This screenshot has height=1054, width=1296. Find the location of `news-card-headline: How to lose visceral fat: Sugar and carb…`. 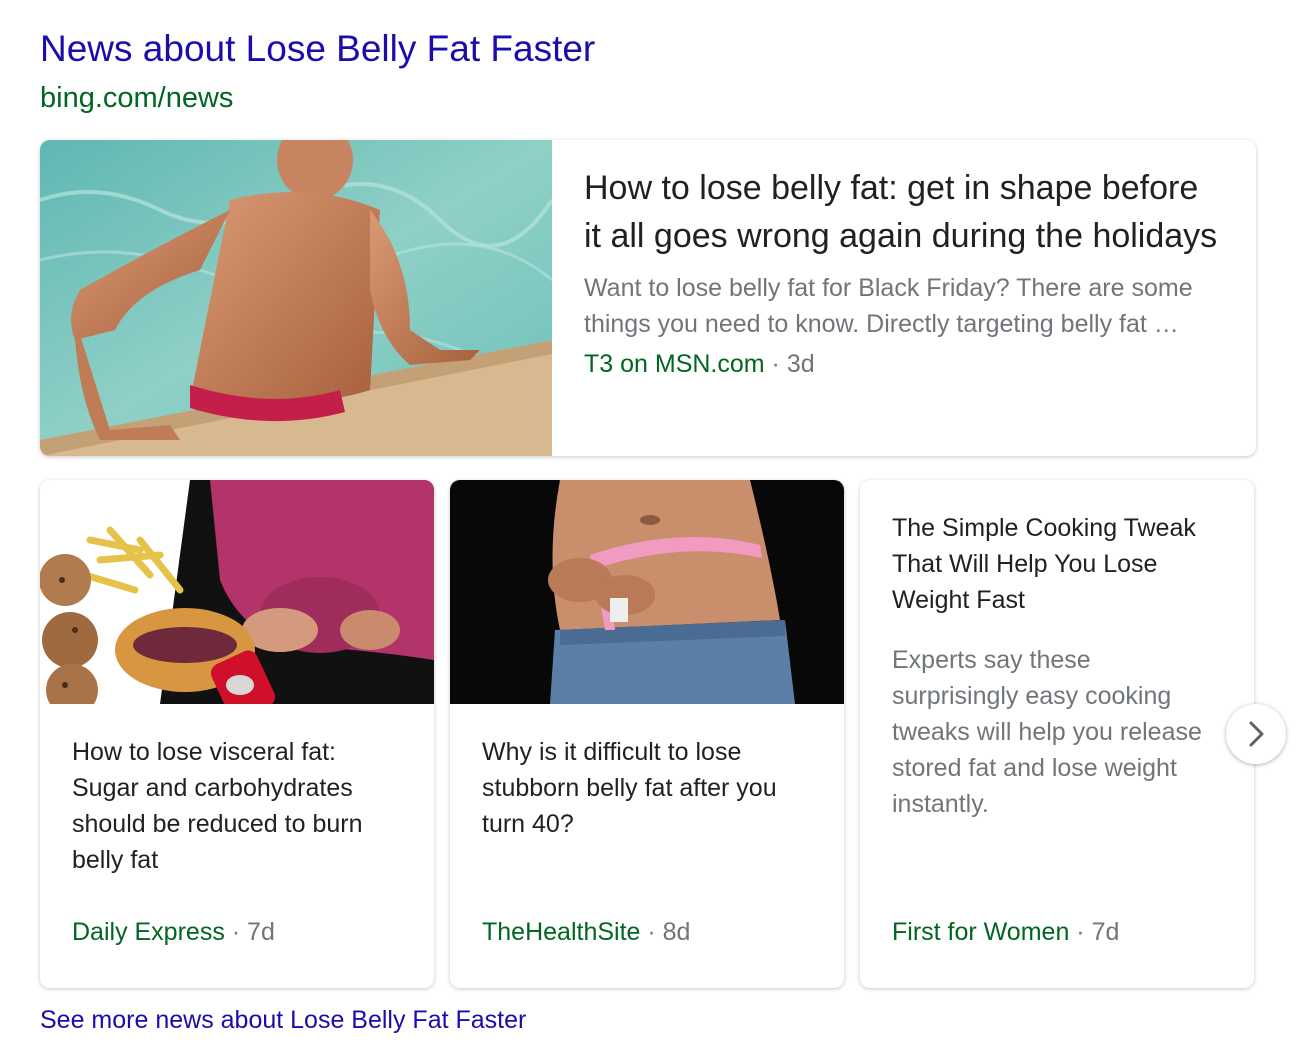

news-card-headline: How to lose visceral fat: Sugar and carb… is located at coordinates (237, 806).